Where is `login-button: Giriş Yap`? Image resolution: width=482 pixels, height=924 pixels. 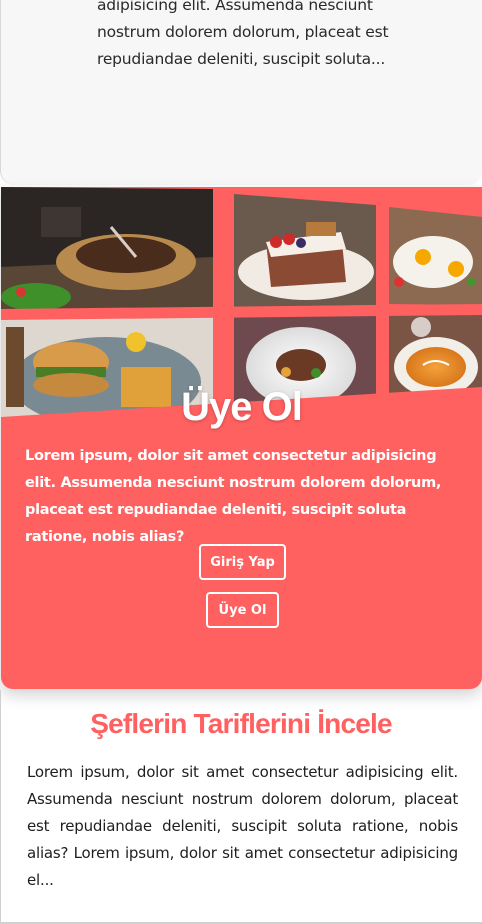
login-button: Giriş Yap is located at coordinates (242, 562).